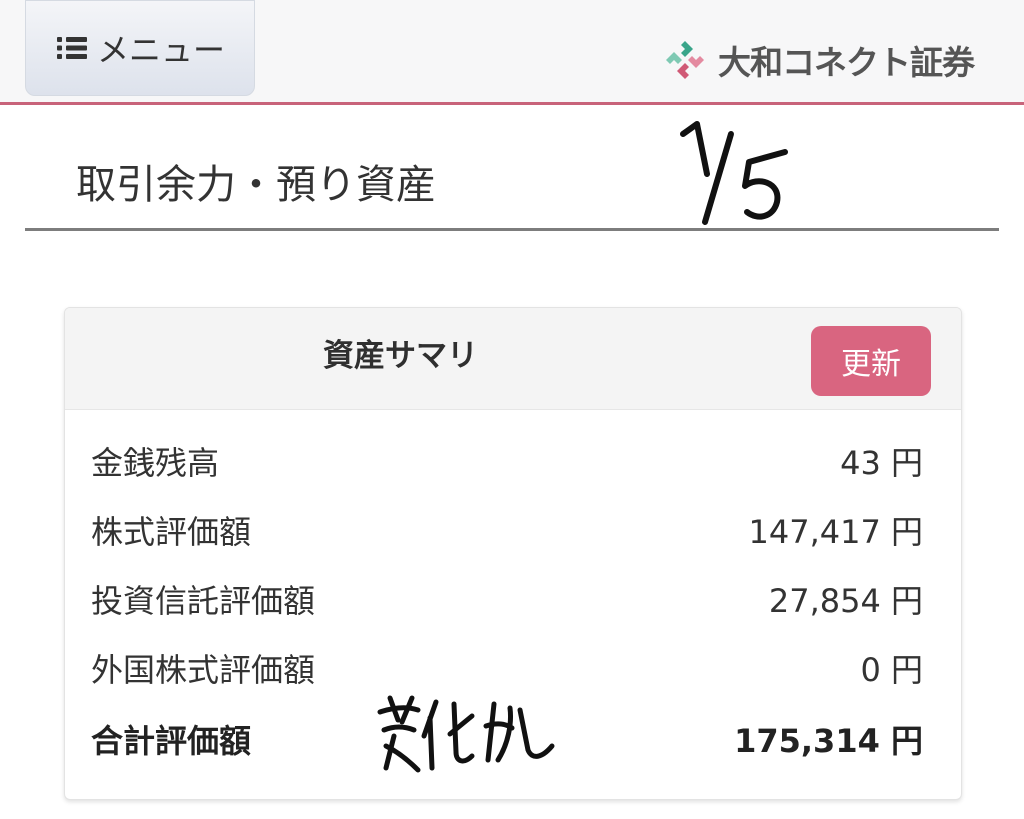 The width and height of the screenshot is (1024, 819). I want to click on daiwa-connect-logo-icon, so click(685, 60).